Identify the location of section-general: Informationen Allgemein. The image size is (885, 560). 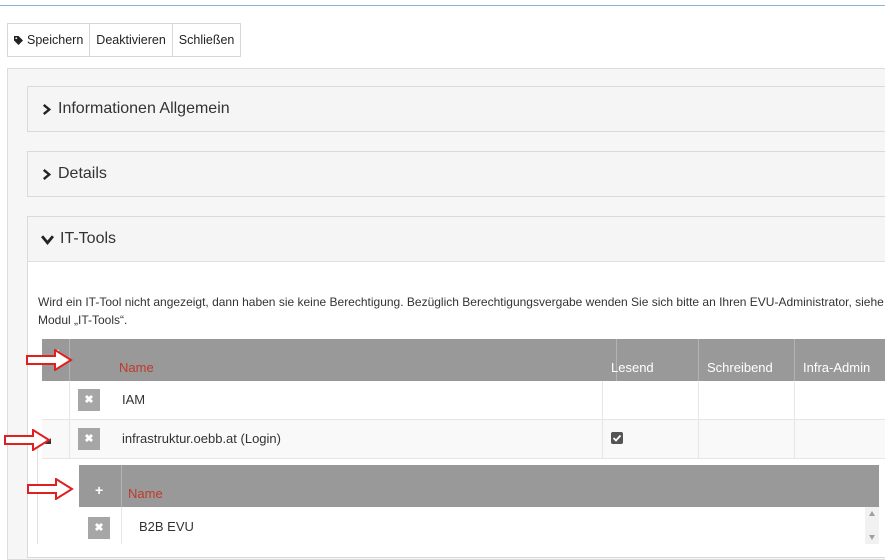
(456, 109).